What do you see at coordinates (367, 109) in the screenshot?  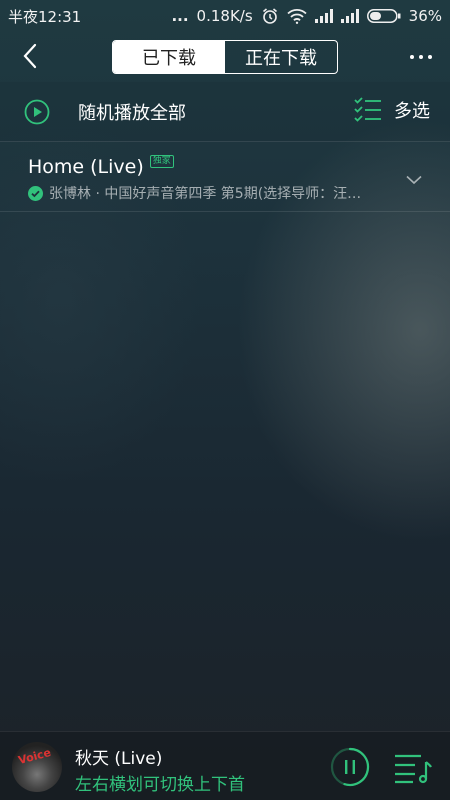 I see `multi-select-icon` at bounding box center [367, 109].